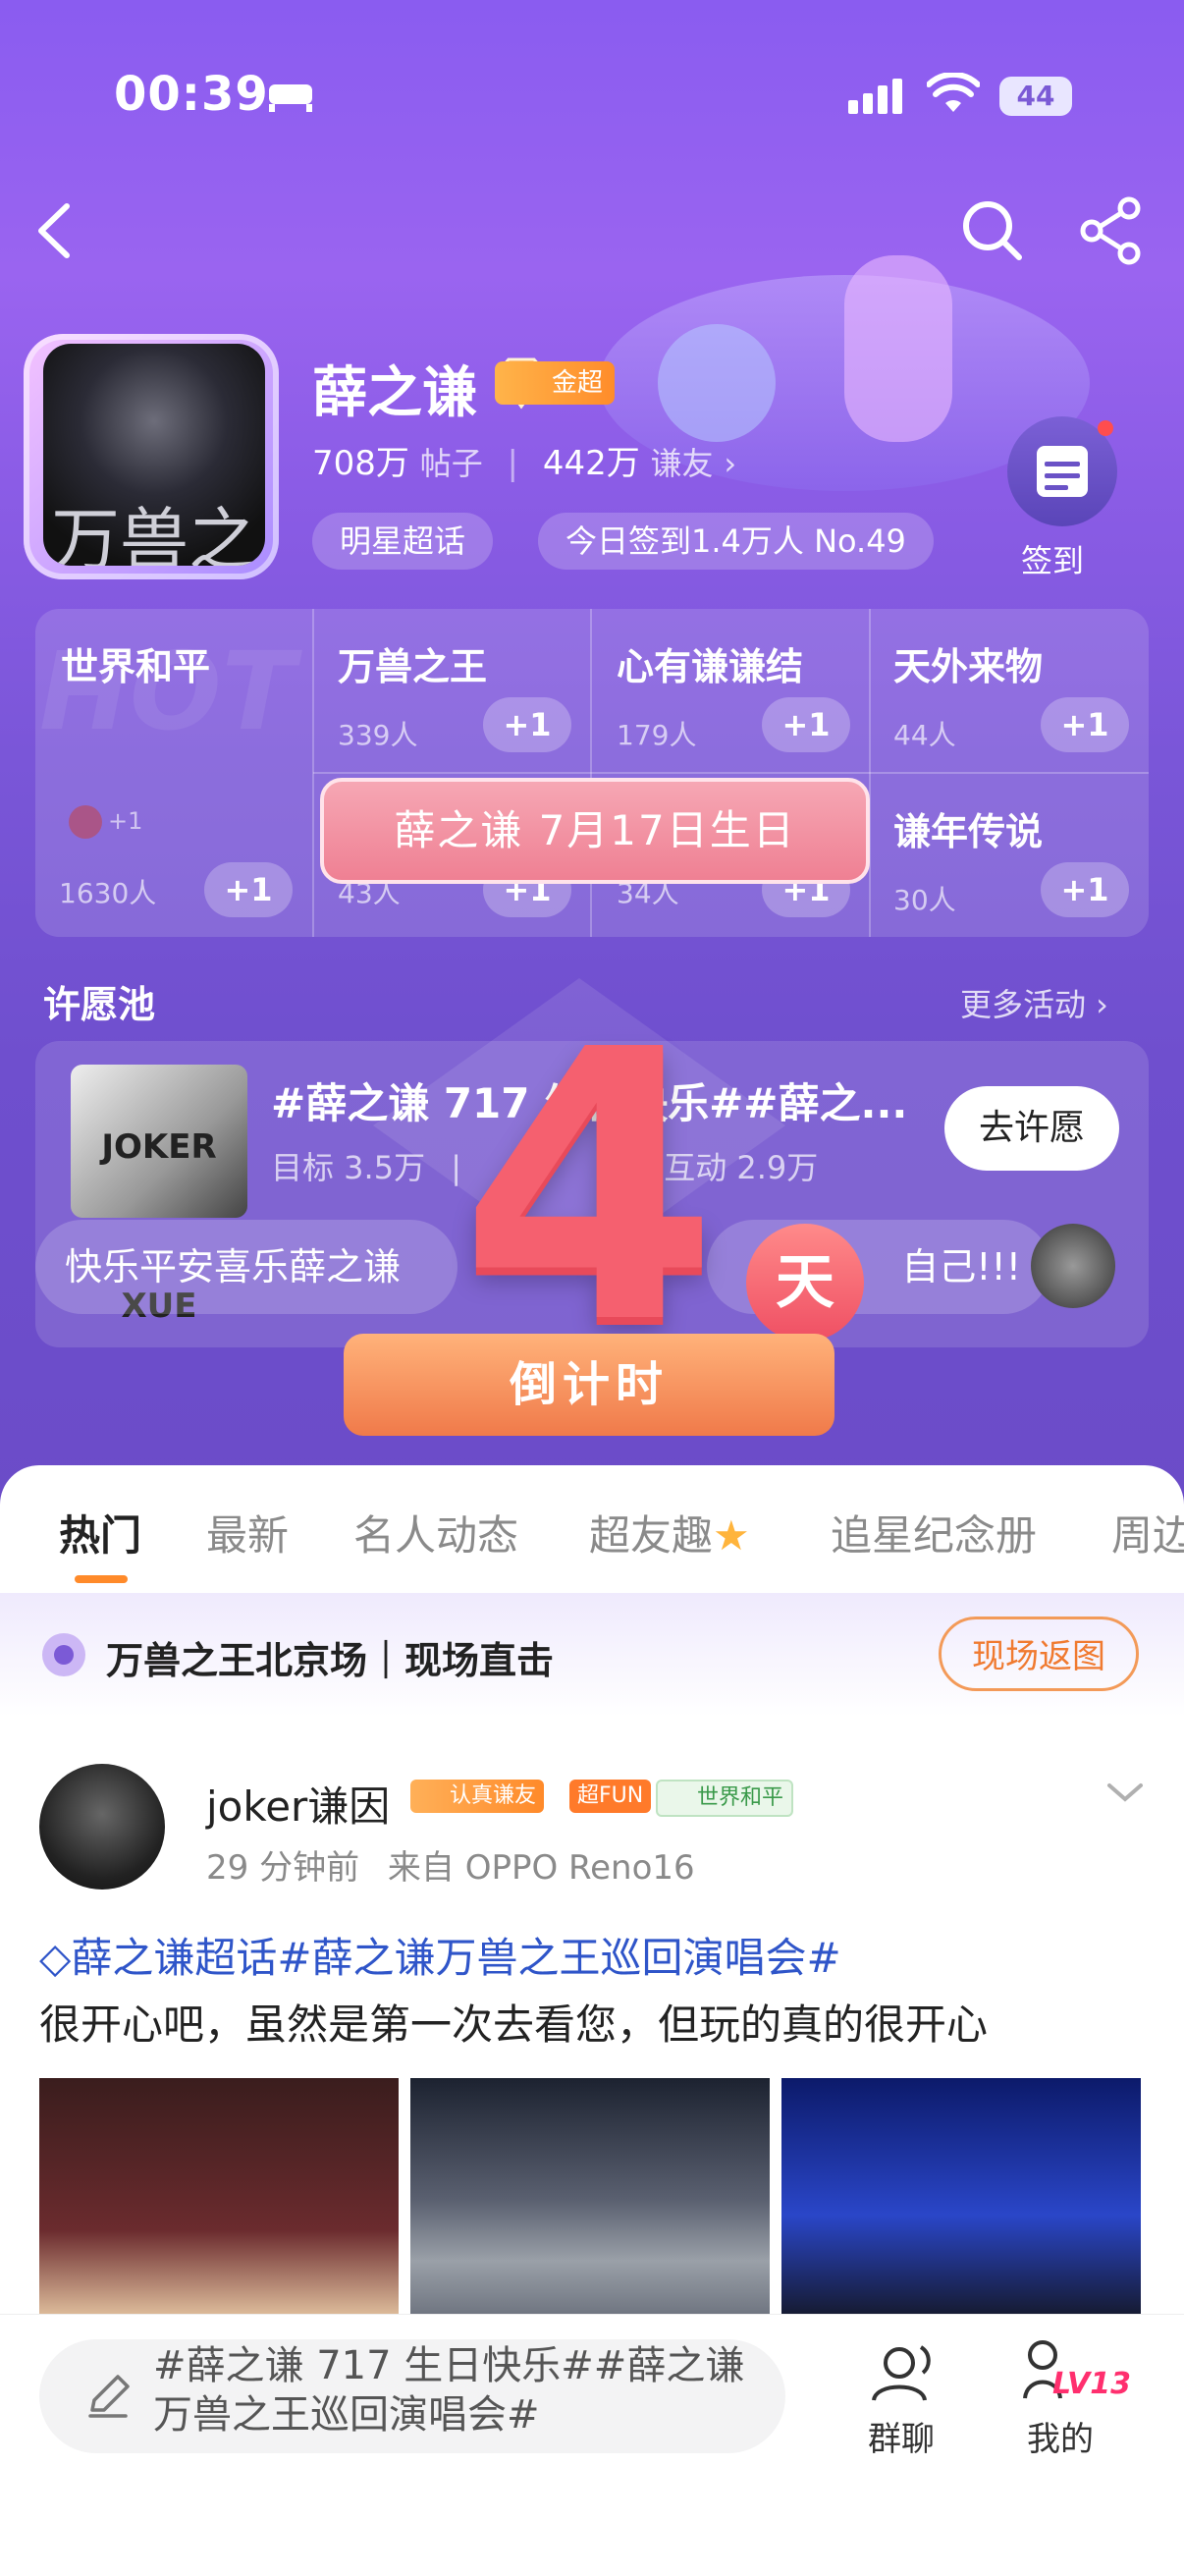 This screenshot has width=1184, height=2576. Describe the element at coordinates (378, 735) in the screenshot. I see `cell-count: 339人` at that location.